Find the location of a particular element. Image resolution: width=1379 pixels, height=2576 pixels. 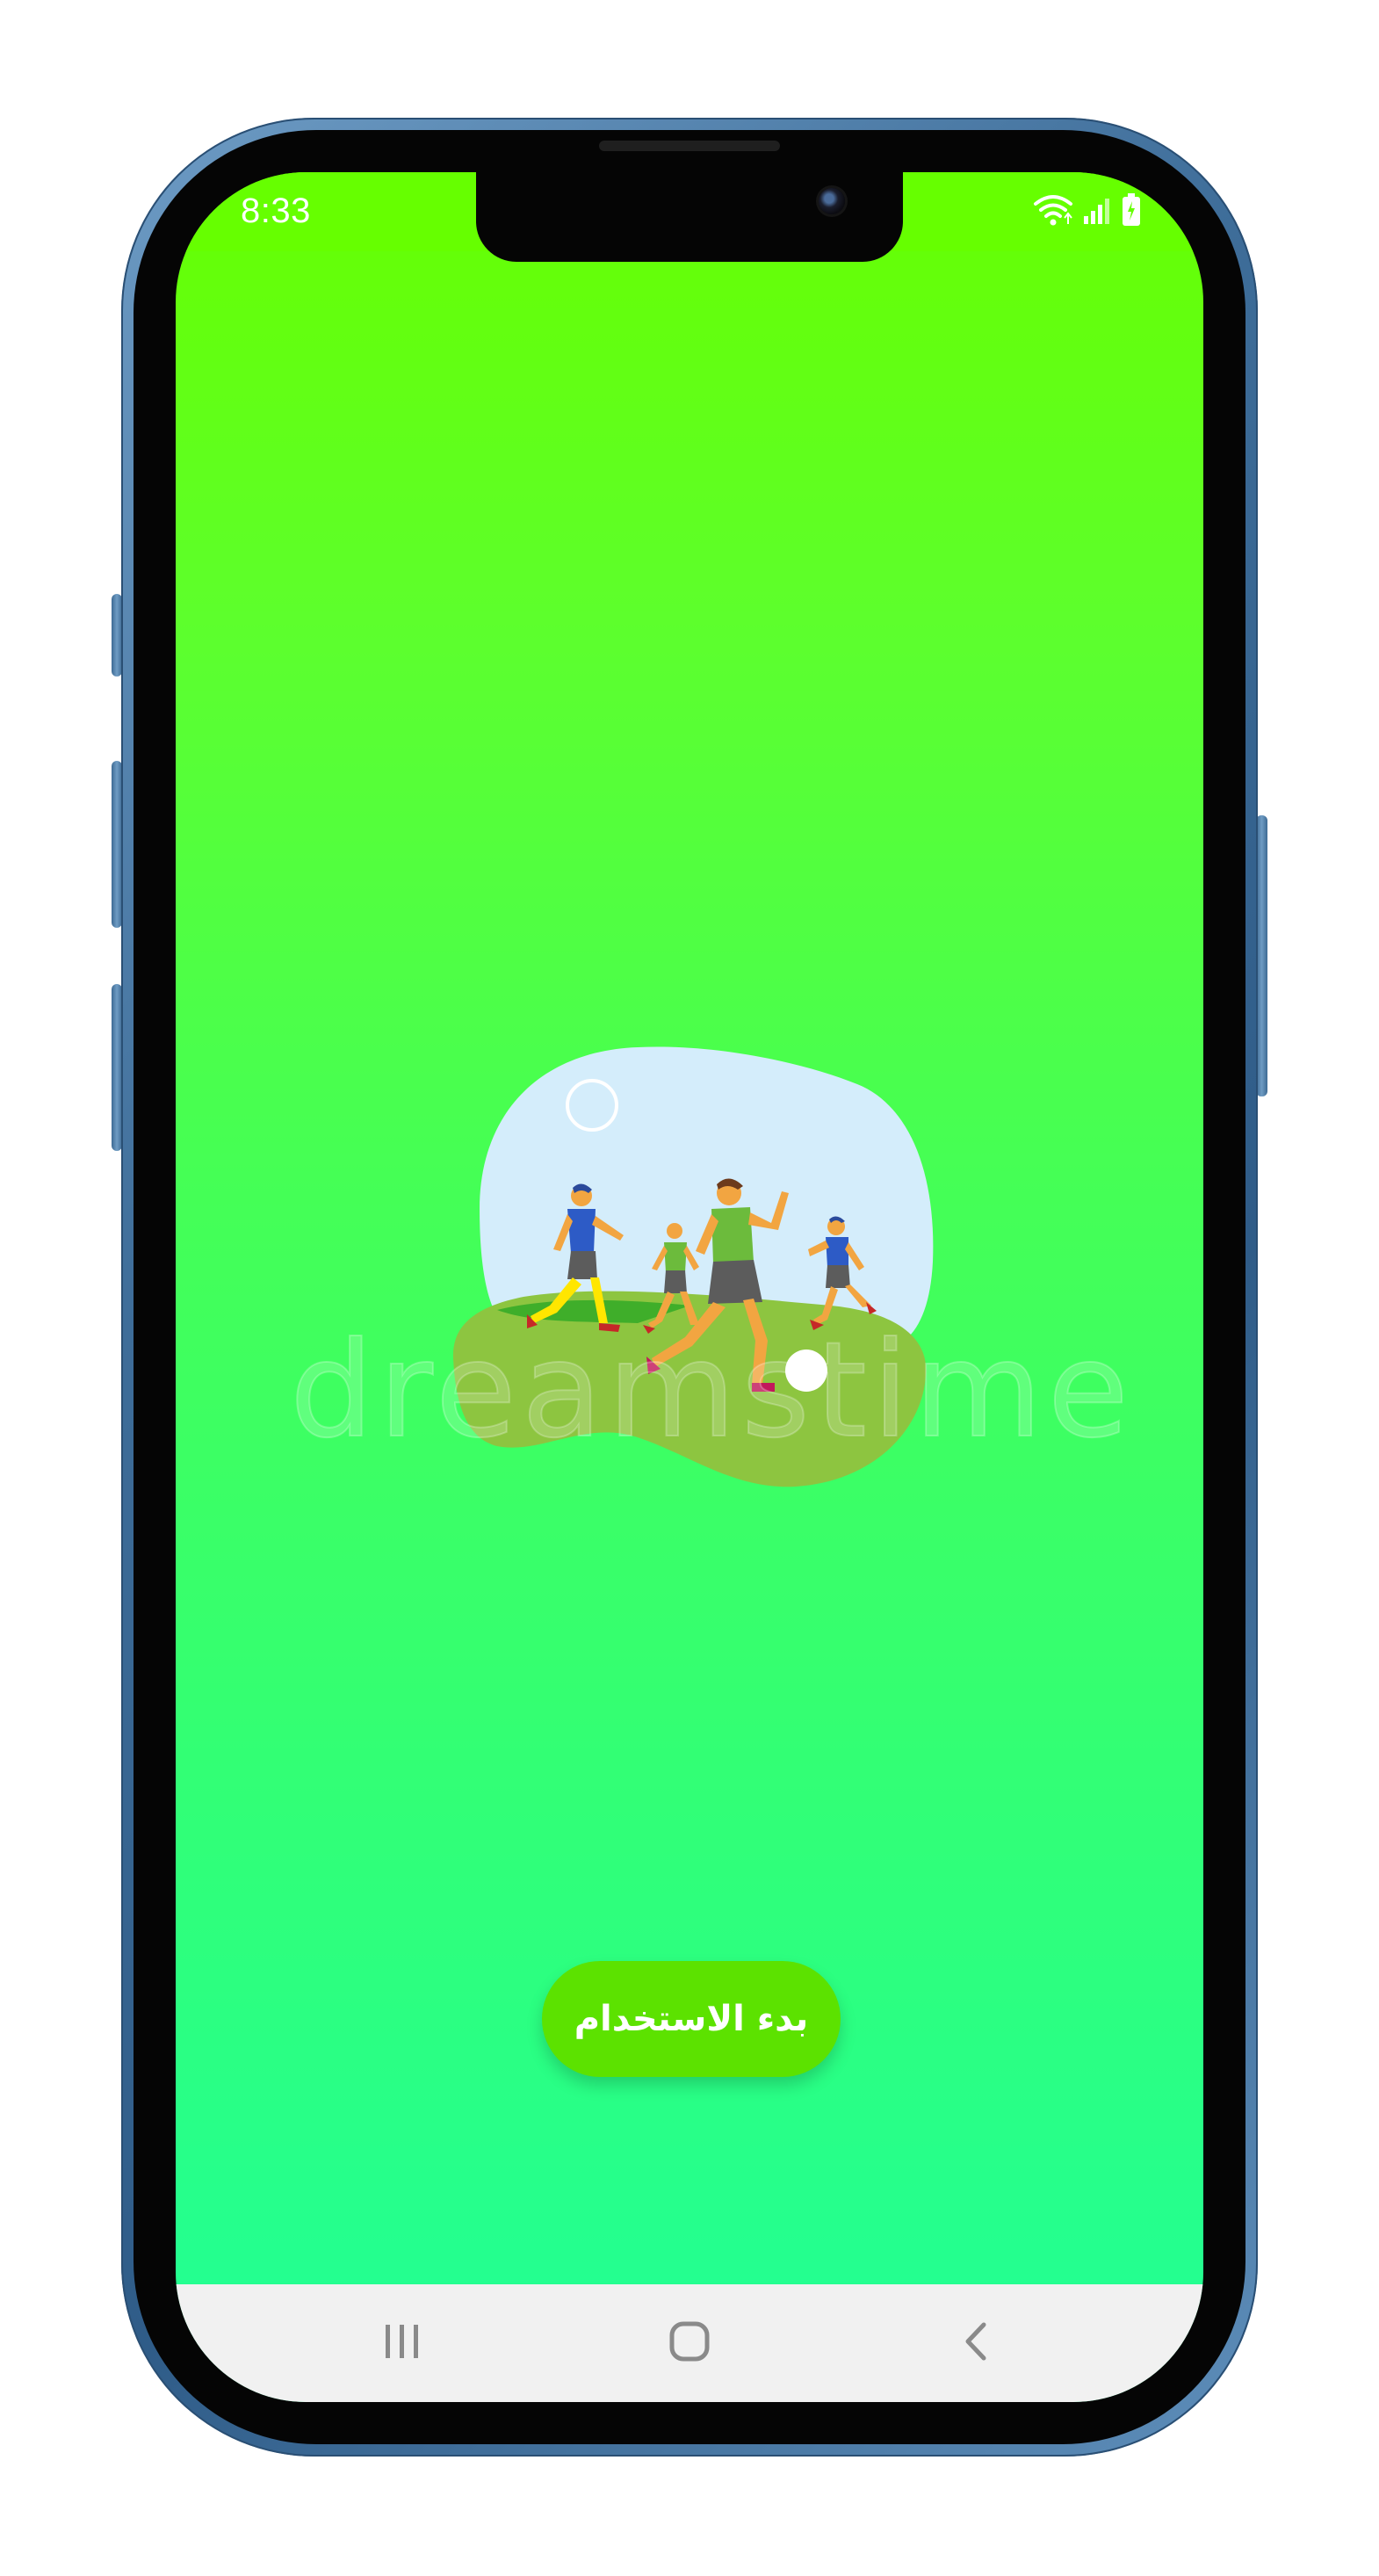

navigation-bar is located at coordinates (689, 2343).